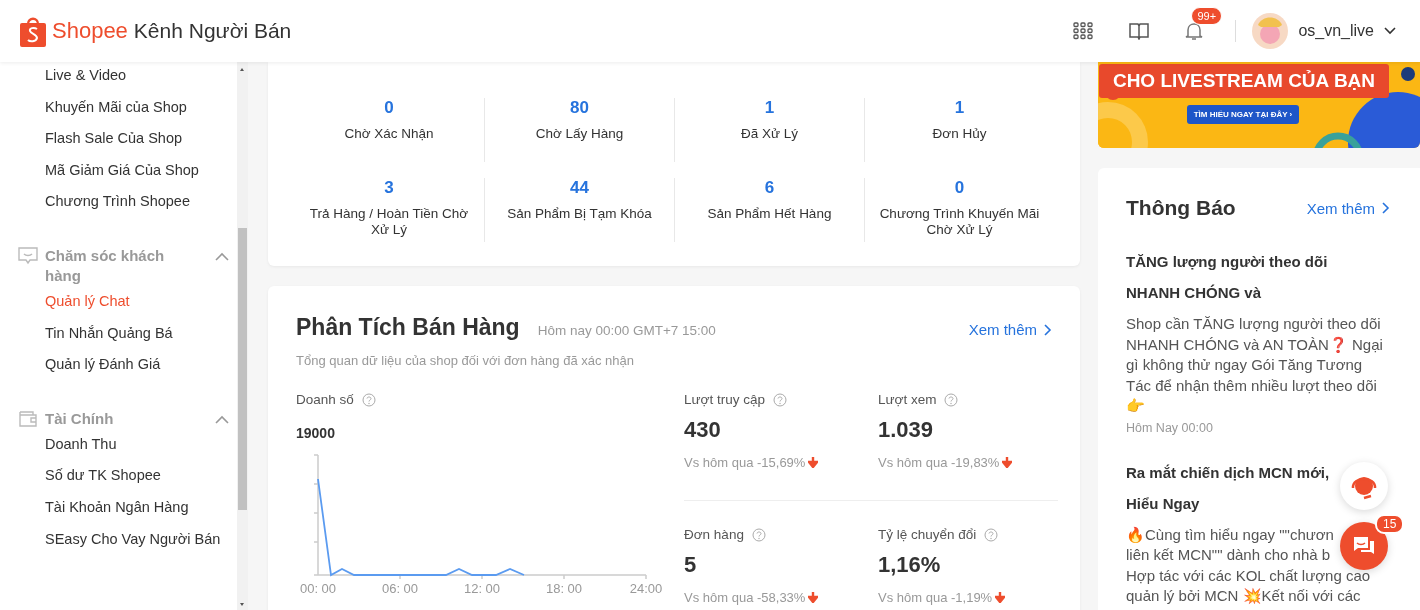  I want to click on time-range: Hôm nay 00:00 GMT+7 15:00, so click(626, 330).